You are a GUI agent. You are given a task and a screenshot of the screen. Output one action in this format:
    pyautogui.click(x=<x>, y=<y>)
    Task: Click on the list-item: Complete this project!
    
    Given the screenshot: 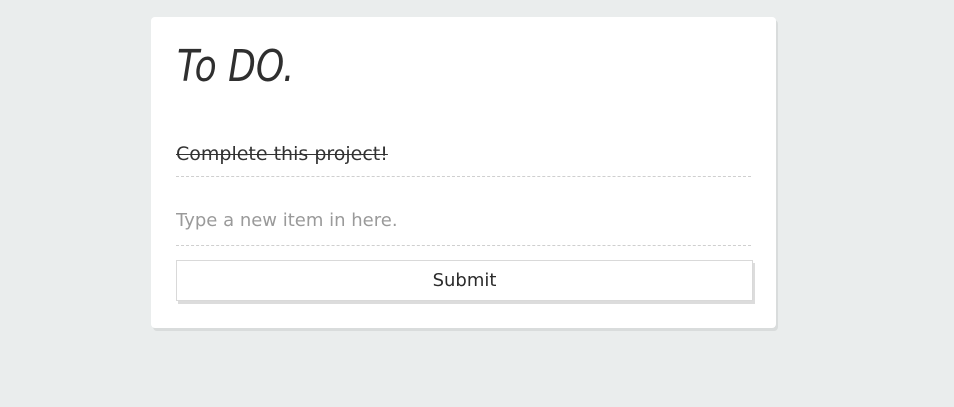 What is the action you would take?
    pyautogui.click(x=463, y=156)
    